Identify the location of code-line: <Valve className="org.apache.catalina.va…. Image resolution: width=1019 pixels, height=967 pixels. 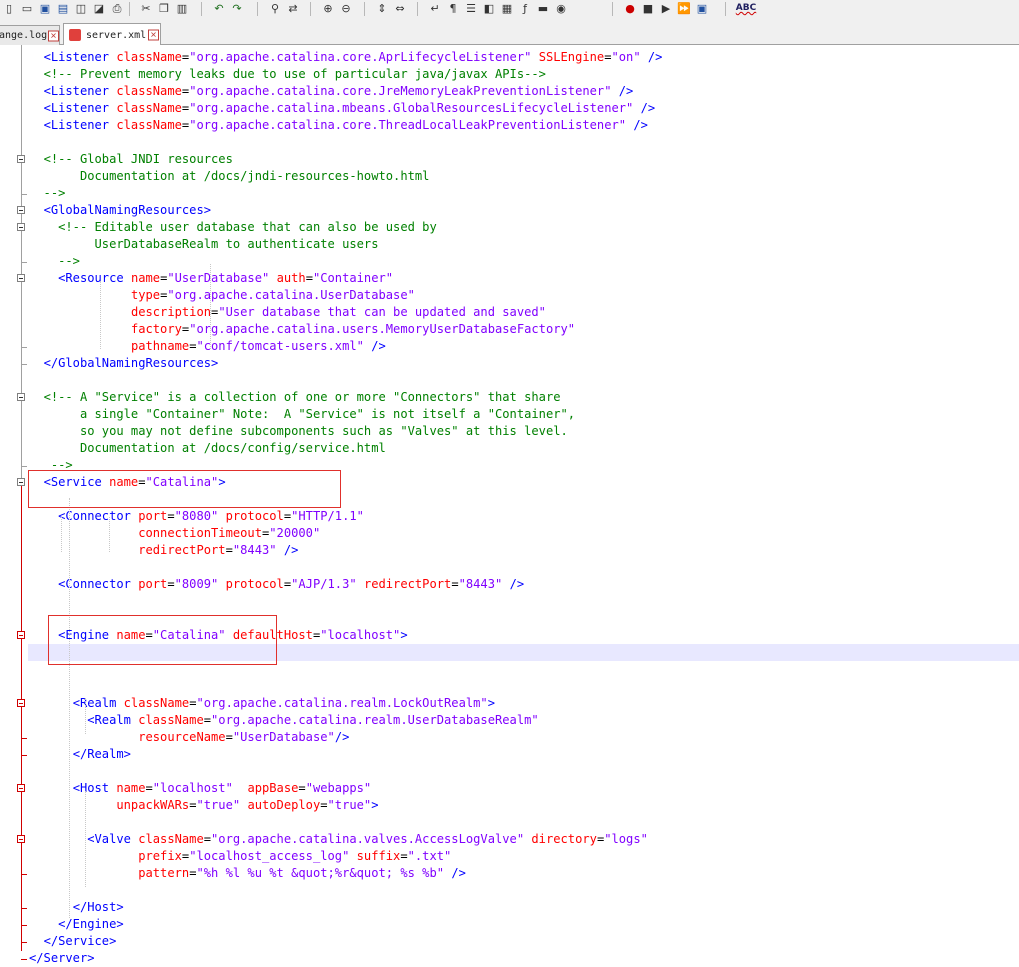
(367, 839).